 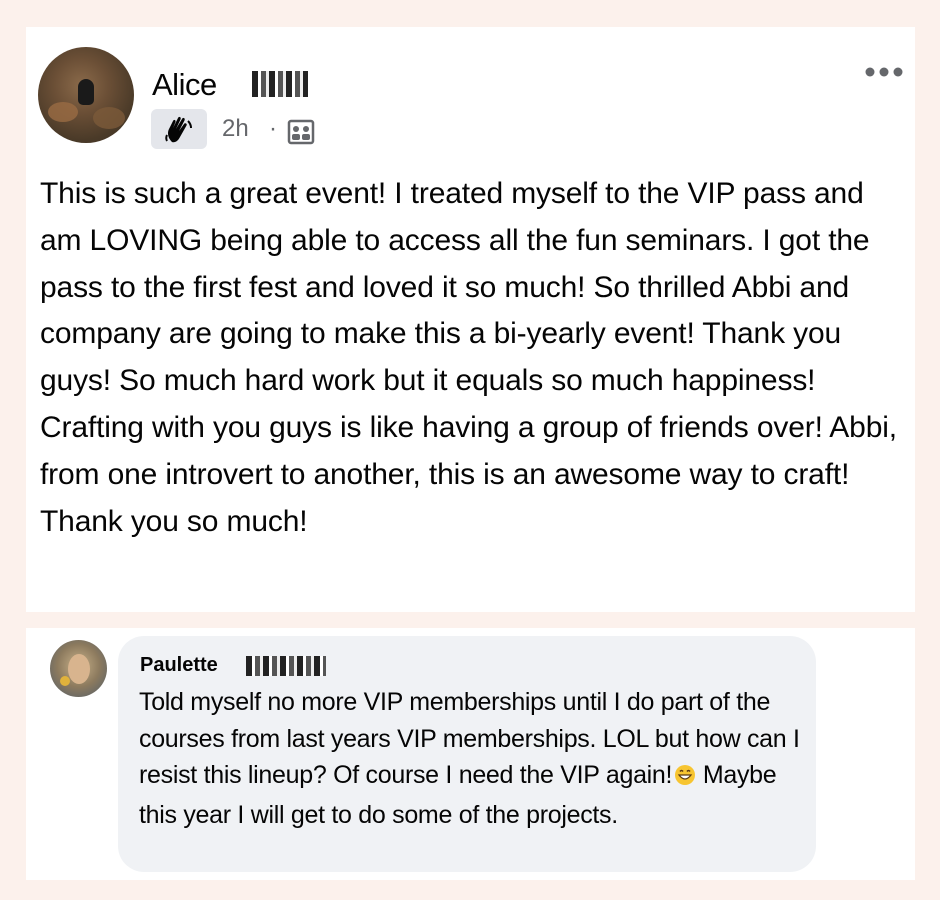 What do you see at coordinates (235, 129) in the screenshot?
I see `post-timestamp: 2h` at bounding box center [235, 129].